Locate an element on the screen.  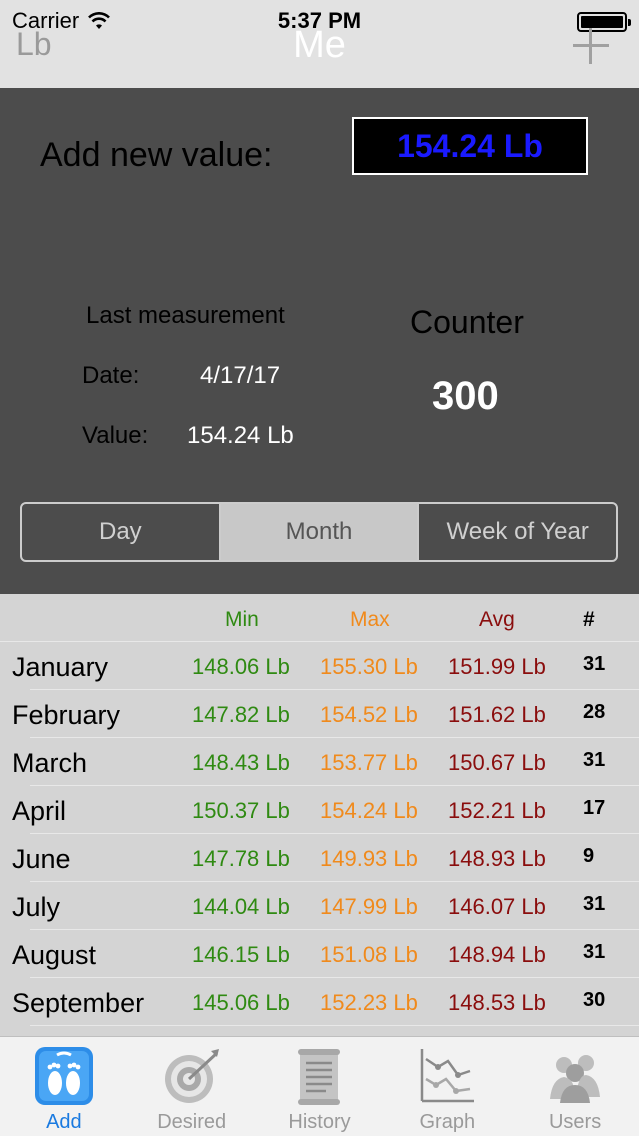
row-avg: 148.93 Lb is located at coordinates (497, 858).